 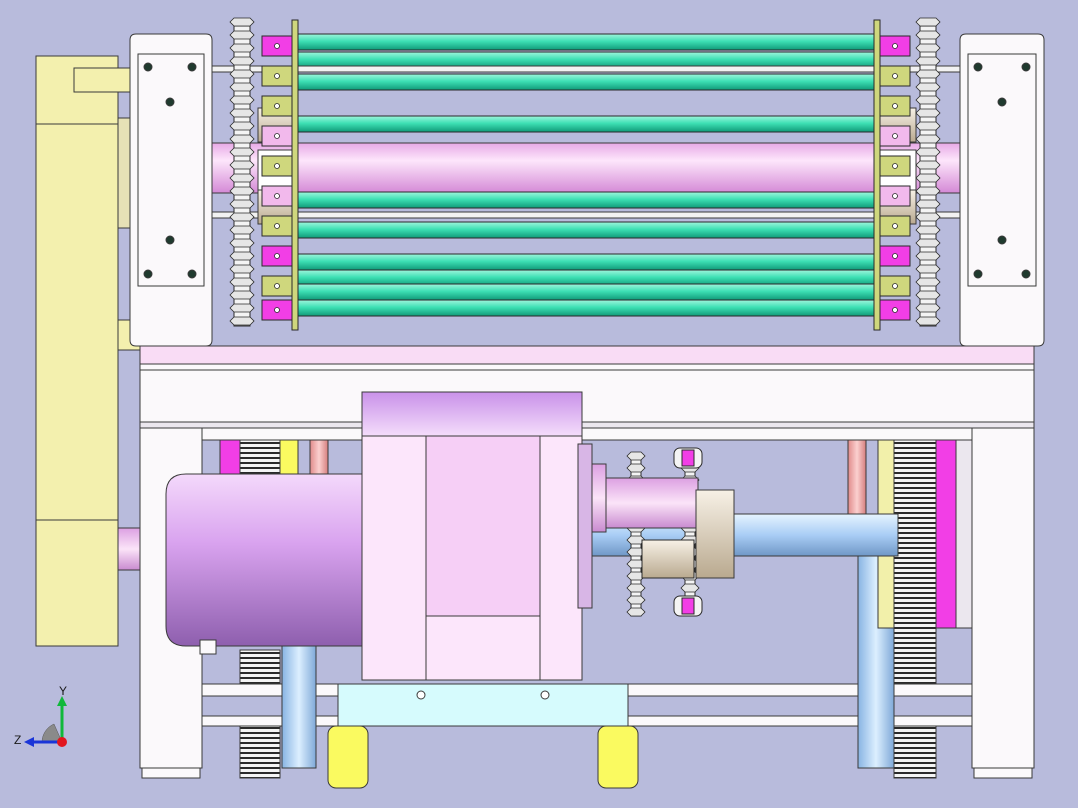 I want to click on left-sprocket, so click(x=242, y=172).